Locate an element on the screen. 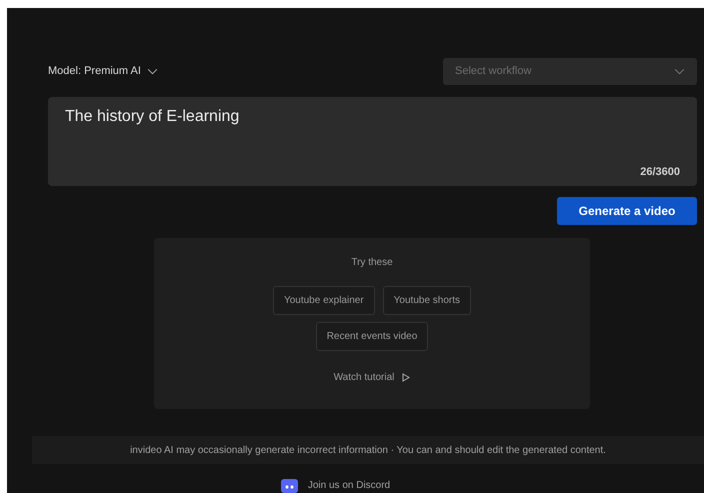  discord-icon is located at coordinates (289, 485).